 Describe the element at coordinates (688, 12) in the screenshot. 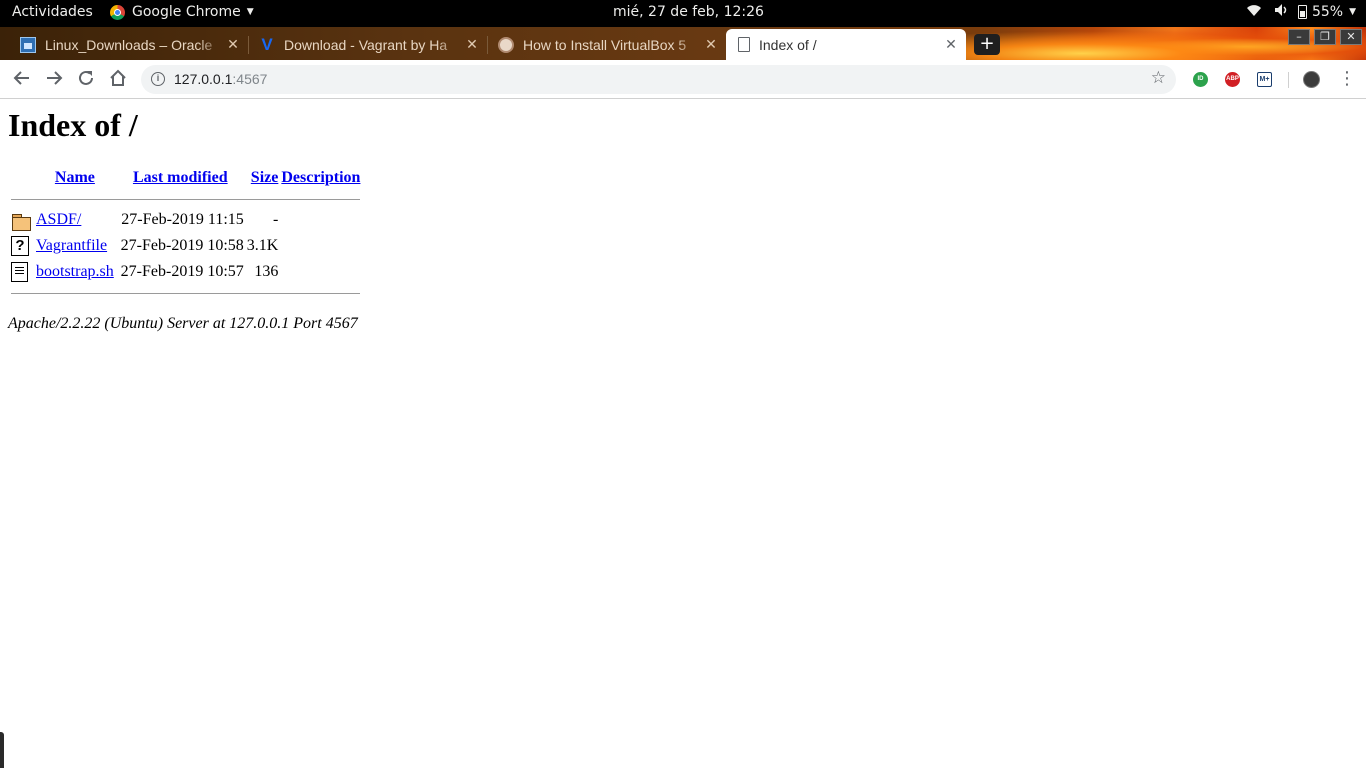

I see `clock: mié, 27 de feb, 12:26` at that location.